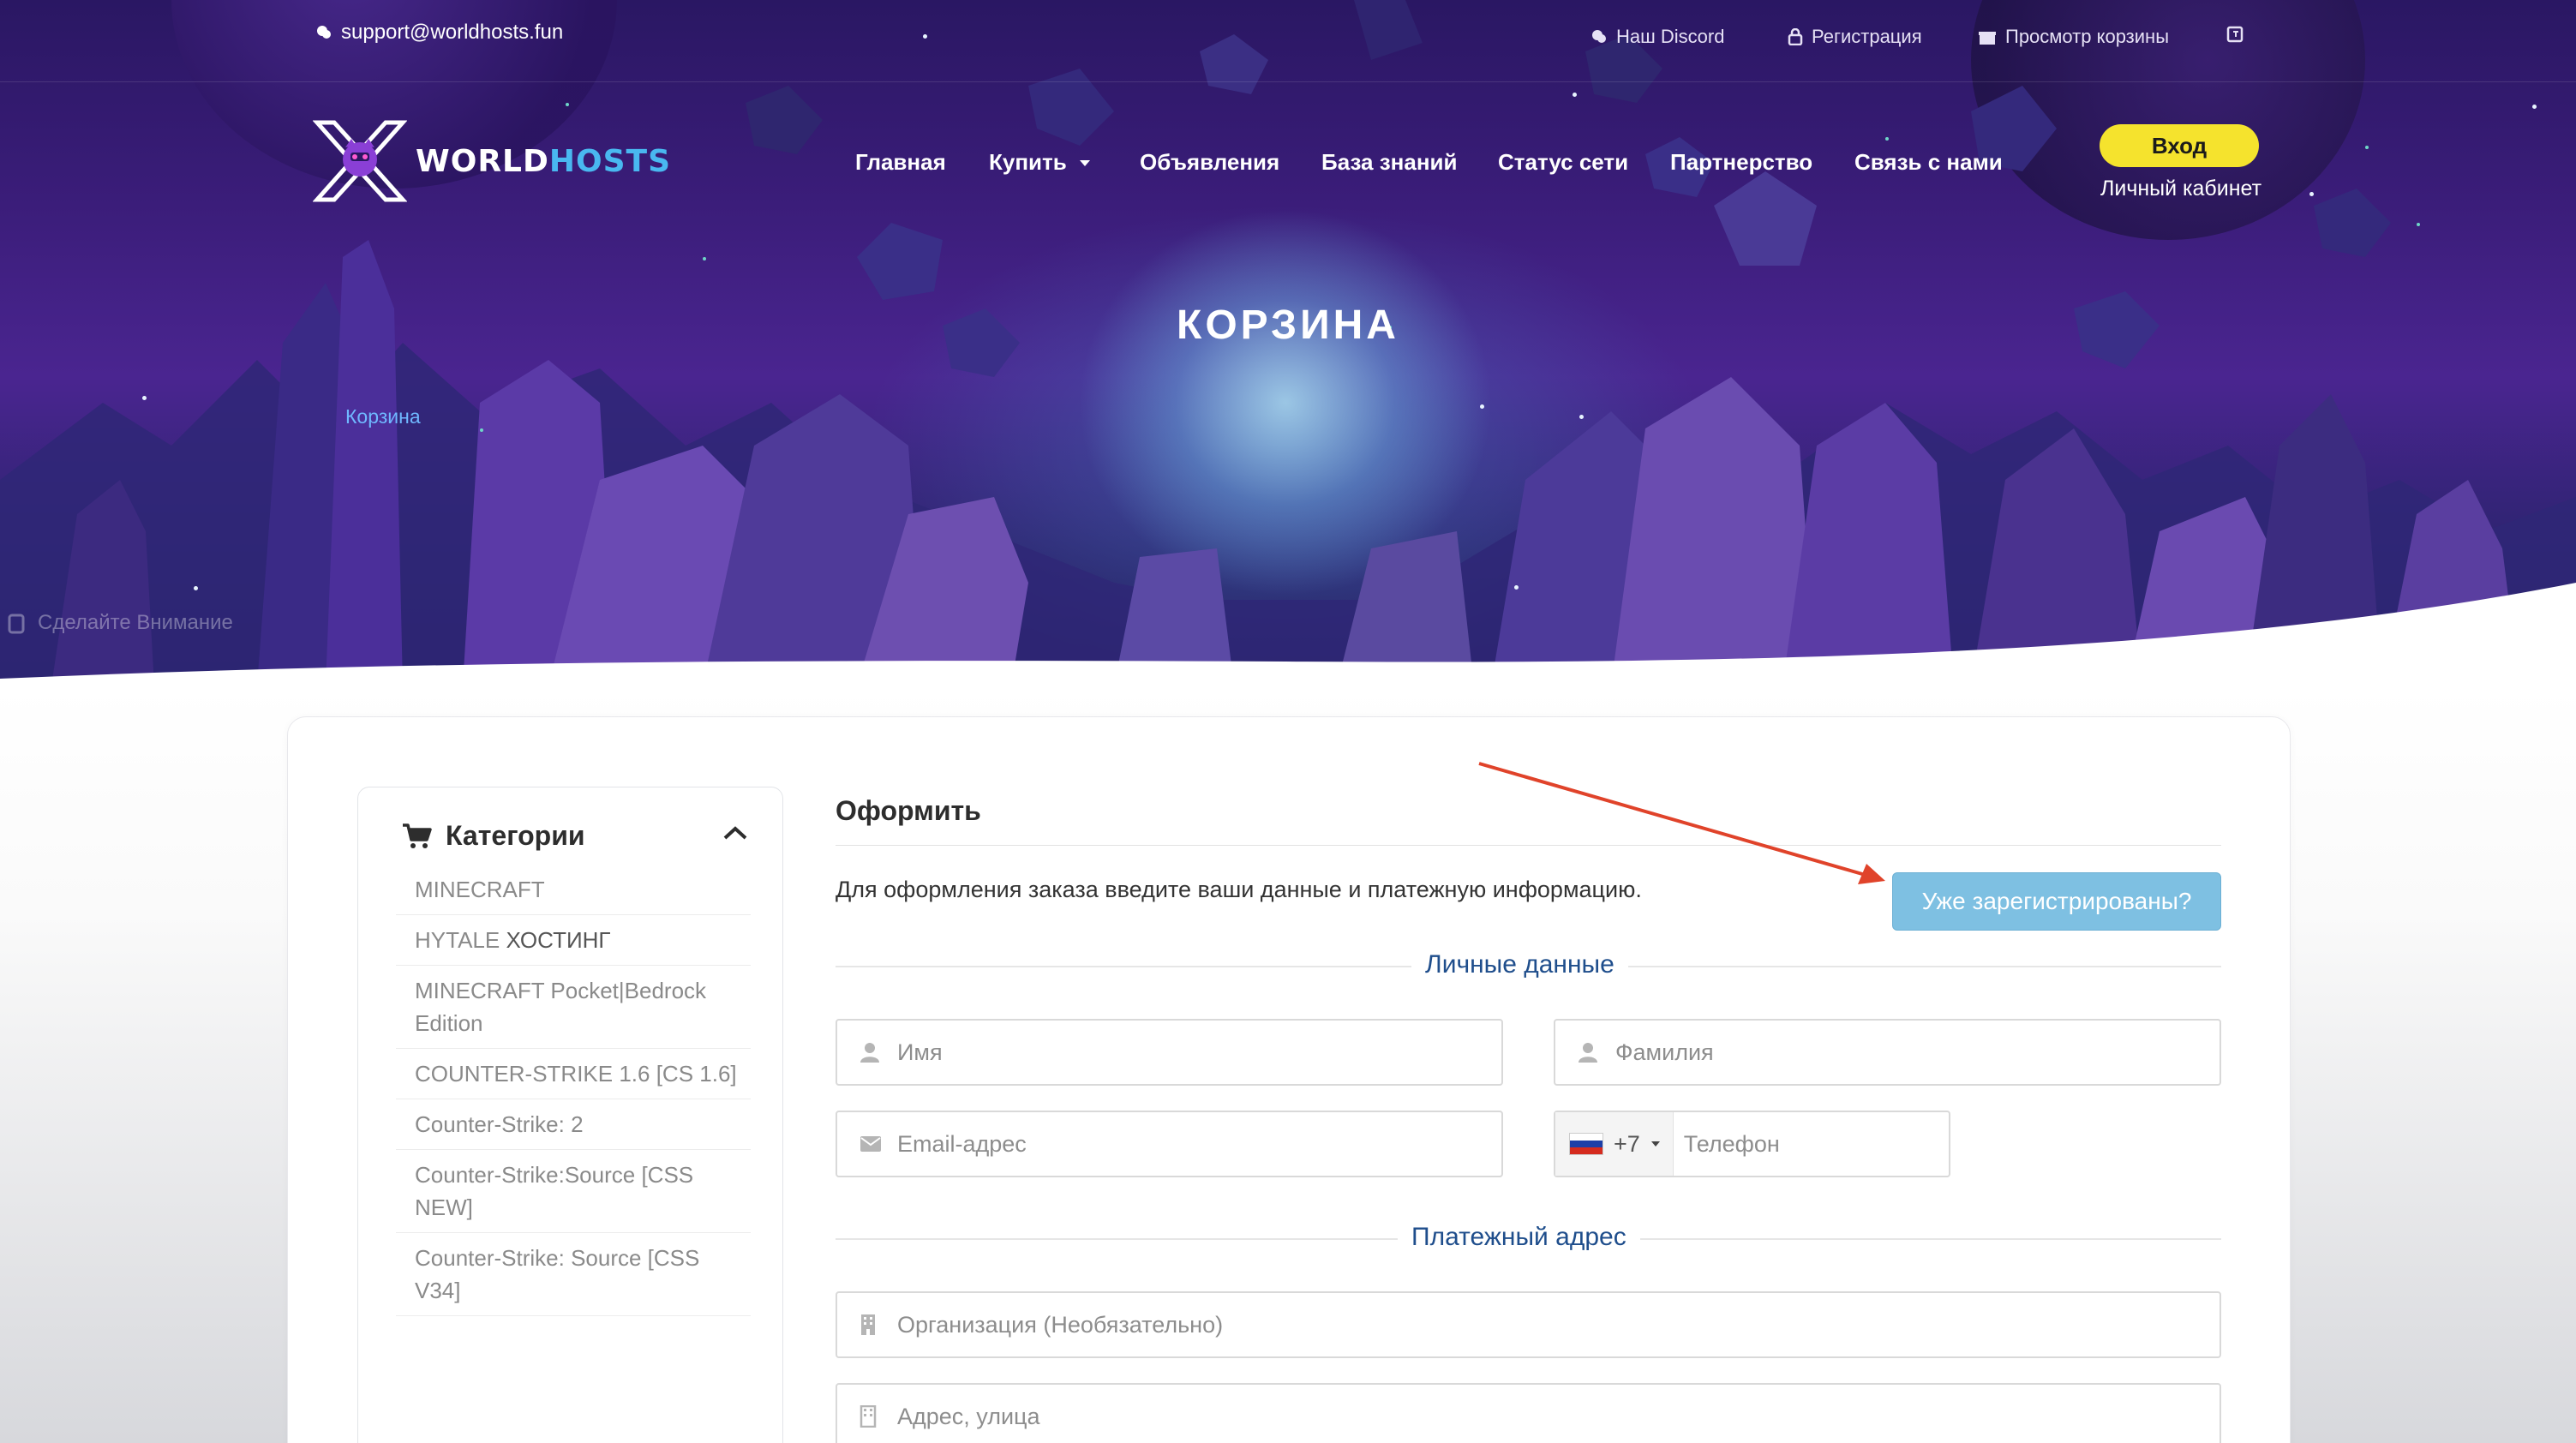  What do you see at coordinates (1731, 1143) in the screenshot?
I see `phone-placeholder: Телефон` at bounding box center [1731, 1143].